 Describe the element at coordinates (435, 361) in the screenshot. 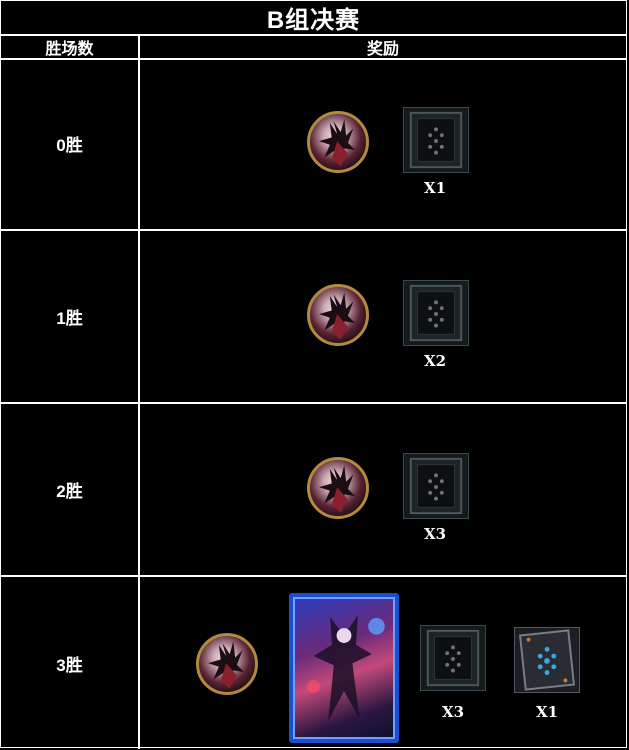

I see `quantity-label: X2` at that location.